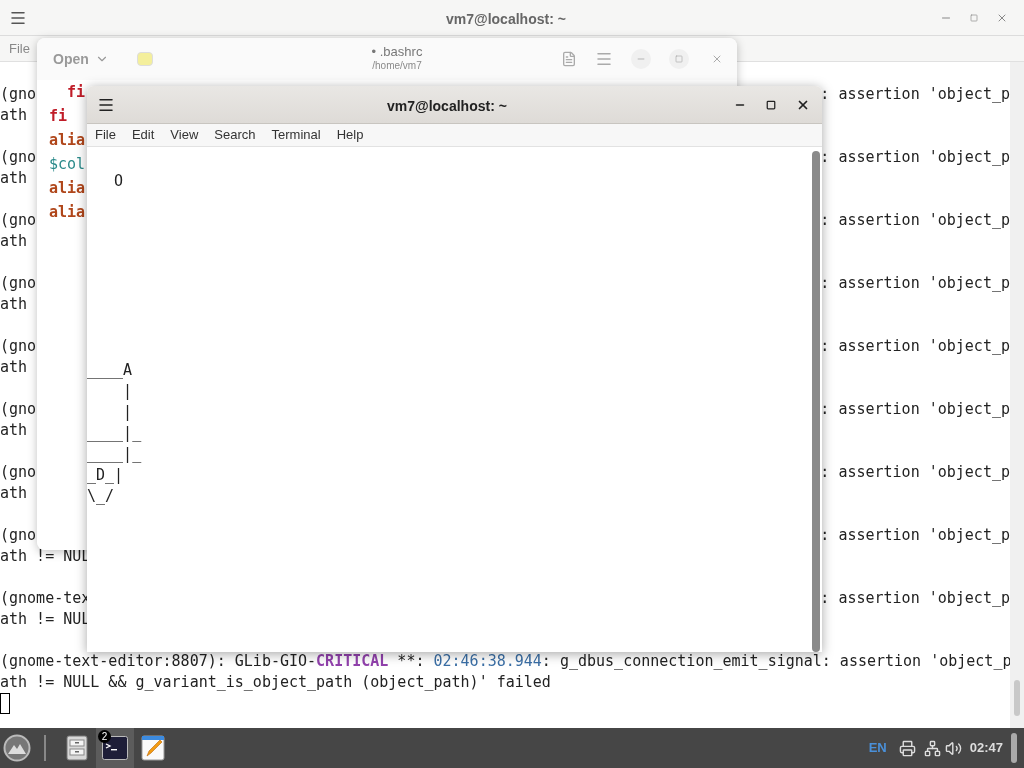 The height and width of the screenshot is (768, 1024). Describe the element at coordinates (505, 661) in the screenshot. I see `log-line: (gnome-text-editor:8807): GLib-GIO-CRITICAL **: 02:46:38.944: g_dbus_connection_emit_signal: assertion 'object_p` at that location.